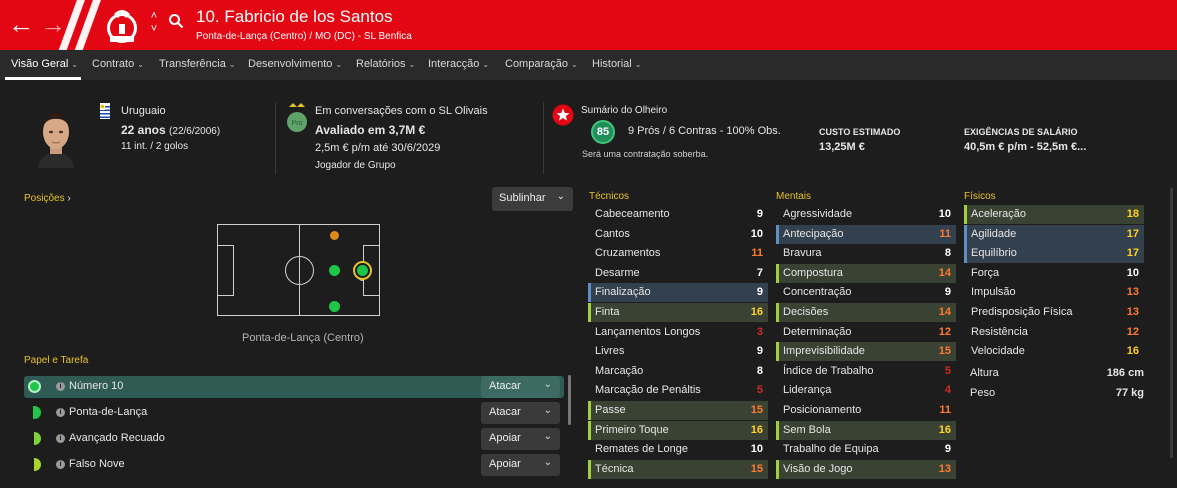 Image resolution: width=1177 pixels, height=488 pixels. Describe the element at coordinates (866, 234) in the screenshot. I see `attribute-row: Antecipação 11` at that location.